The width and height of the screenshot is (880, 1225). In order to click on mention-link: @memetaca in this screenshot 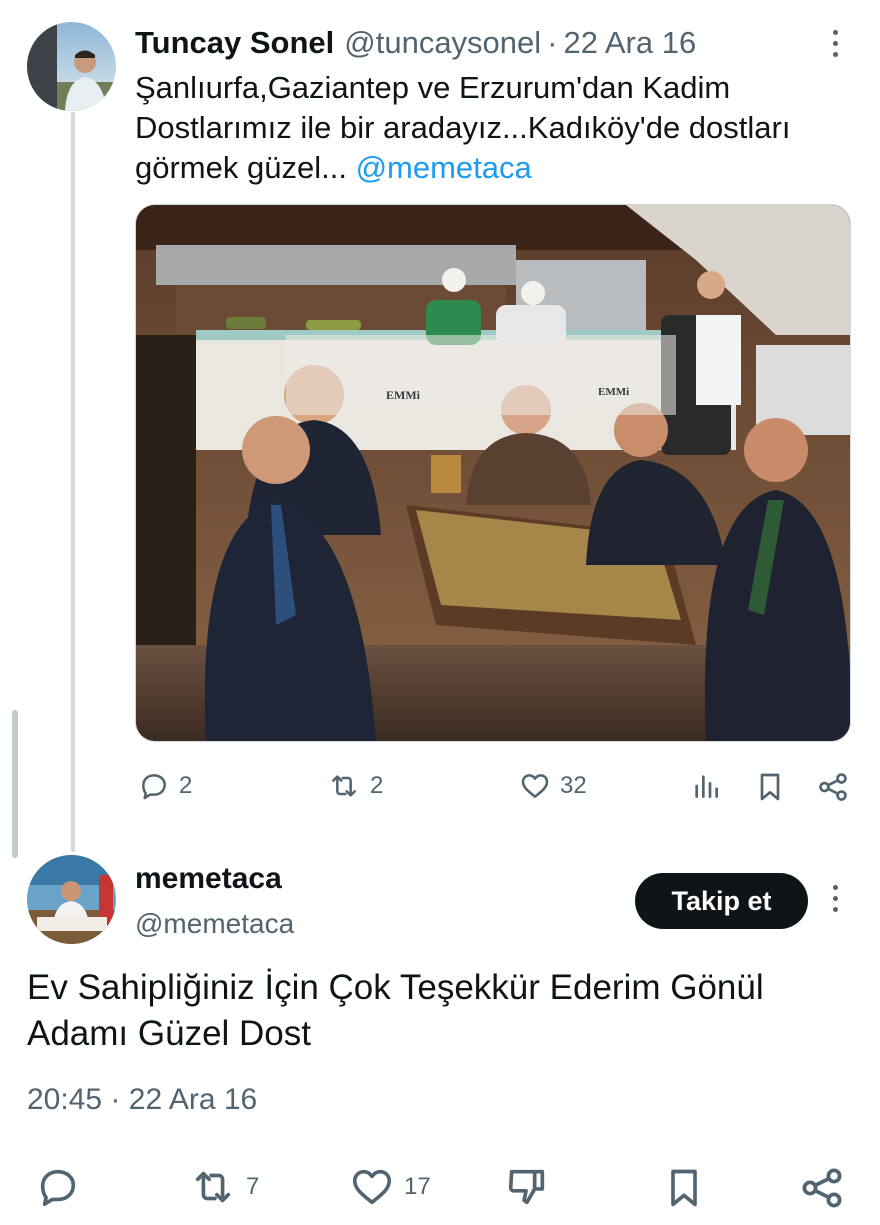, I will do `click(444, 167)`.